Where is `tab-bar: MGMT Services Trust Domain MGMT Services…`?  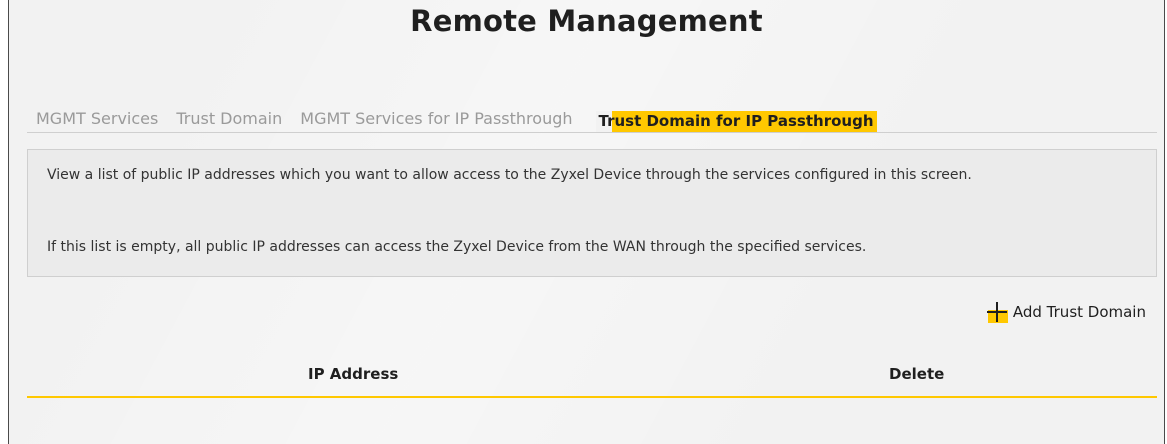 tab-bar: MGMT Services Trust Domain MGMT Services… is located at coordinates (592, 120).